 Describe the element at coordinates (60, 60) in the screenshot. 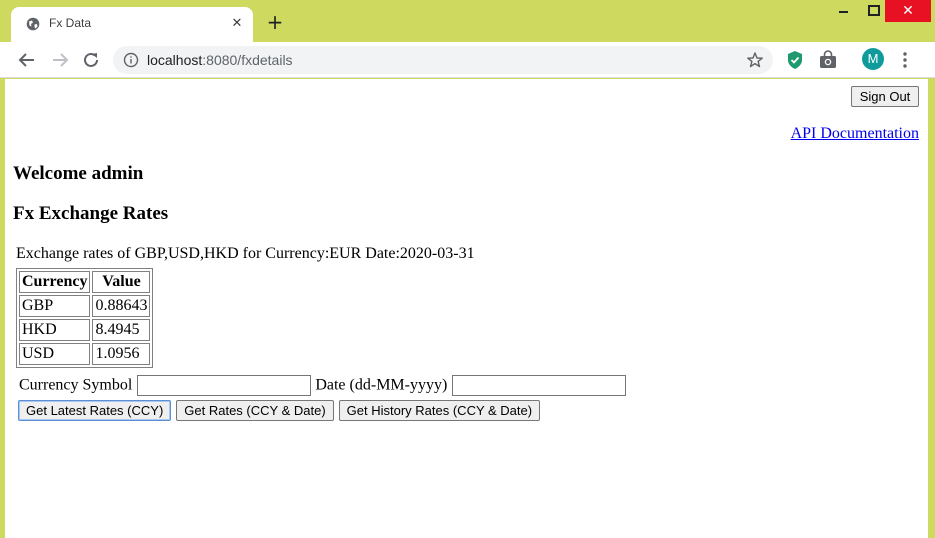

I see `forward-arrow-icon` at that location.